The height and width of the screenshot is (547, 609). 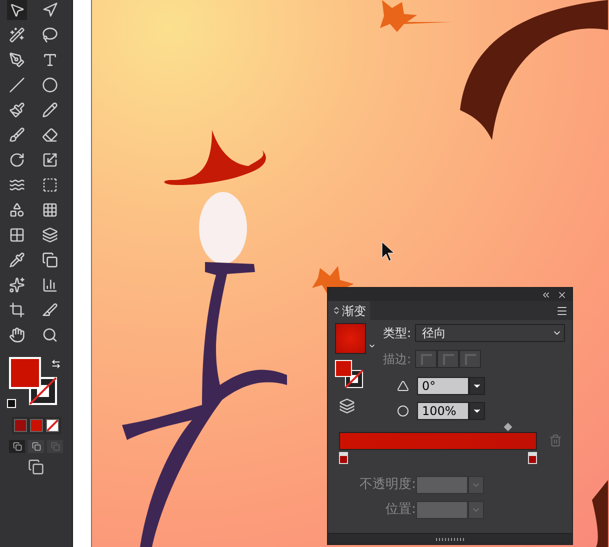 I want to click on swap-icon, so click(x=56, y=364).